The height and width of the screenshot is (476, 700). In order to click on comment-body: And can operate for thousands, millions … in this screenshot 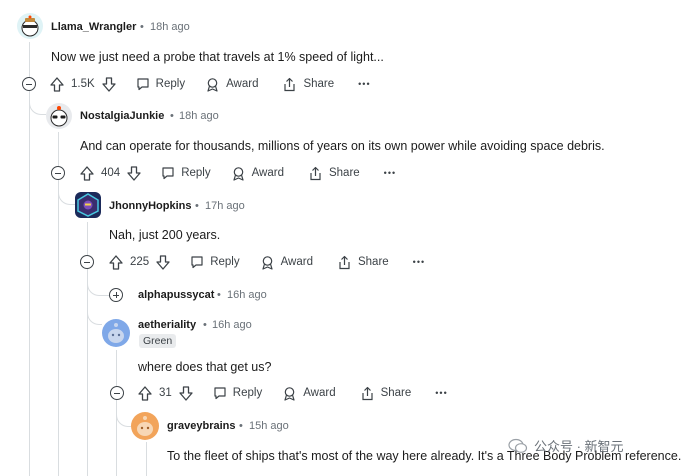, I will do `click(342, 146)`.